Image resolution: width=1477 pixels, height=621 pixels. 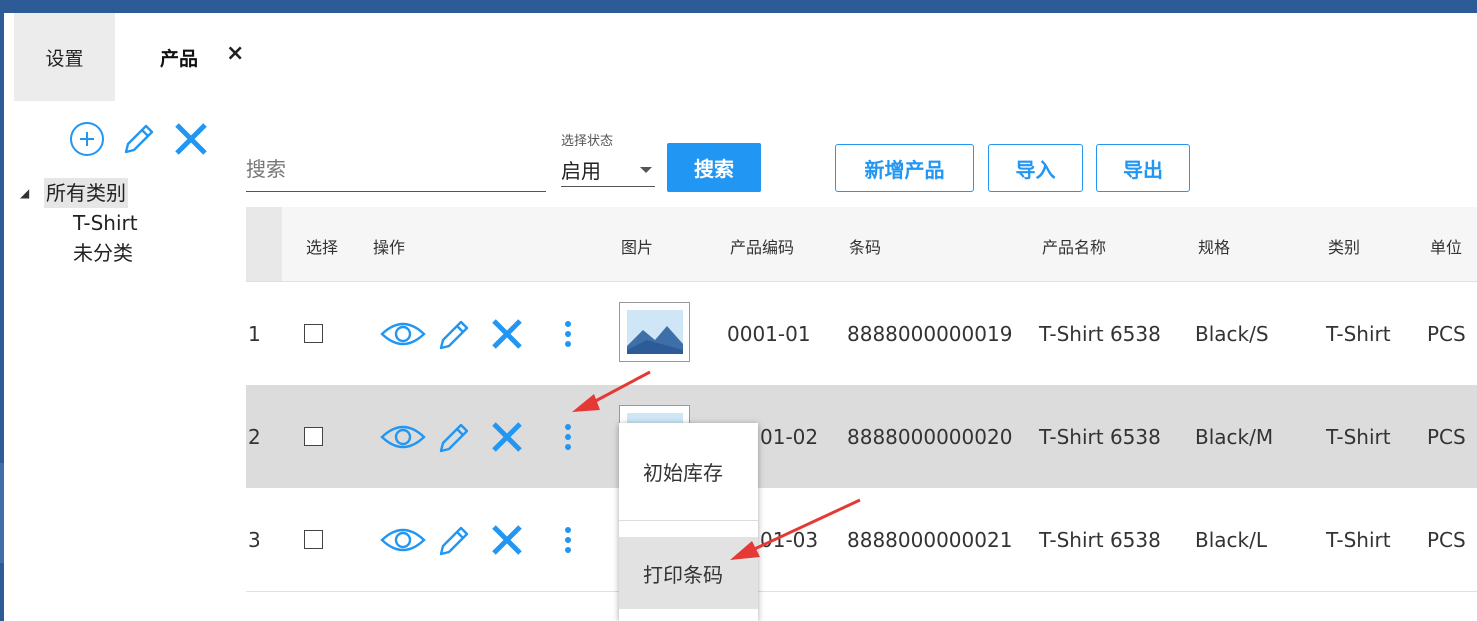 I want to click on close-icon, so click(x=191, y=141).